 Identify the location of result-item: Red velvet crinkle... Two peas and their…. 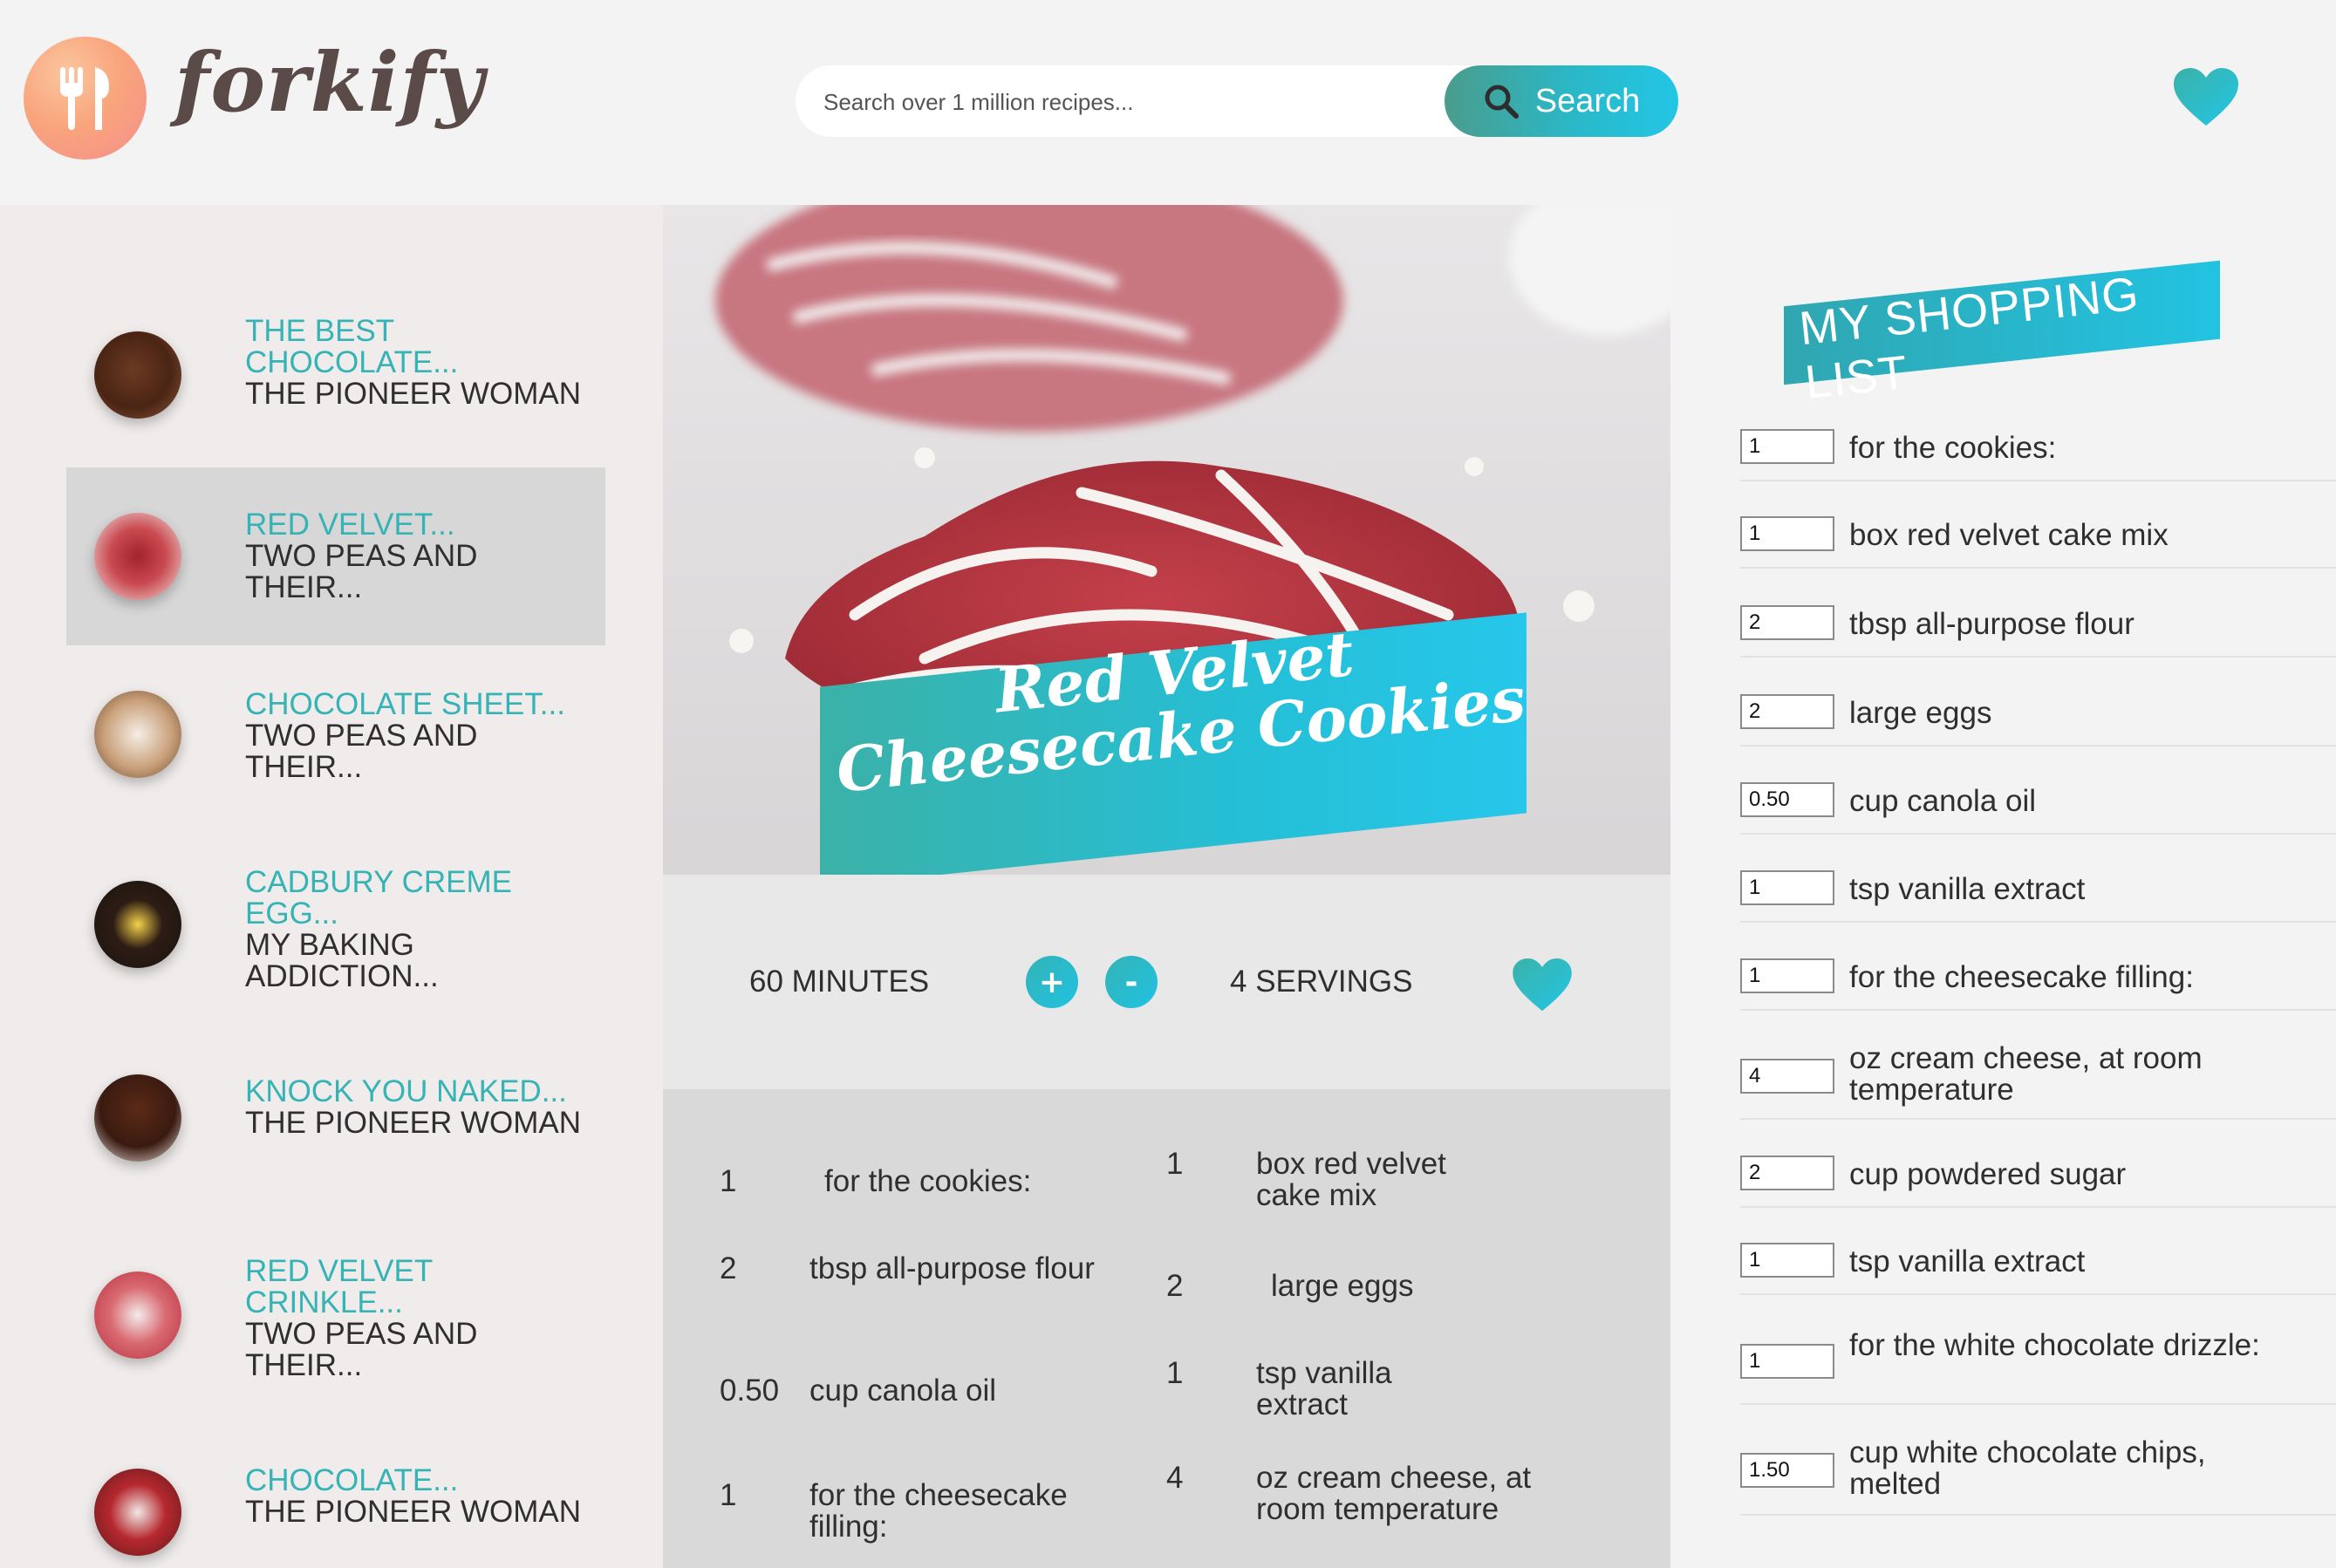
(336, 1287).